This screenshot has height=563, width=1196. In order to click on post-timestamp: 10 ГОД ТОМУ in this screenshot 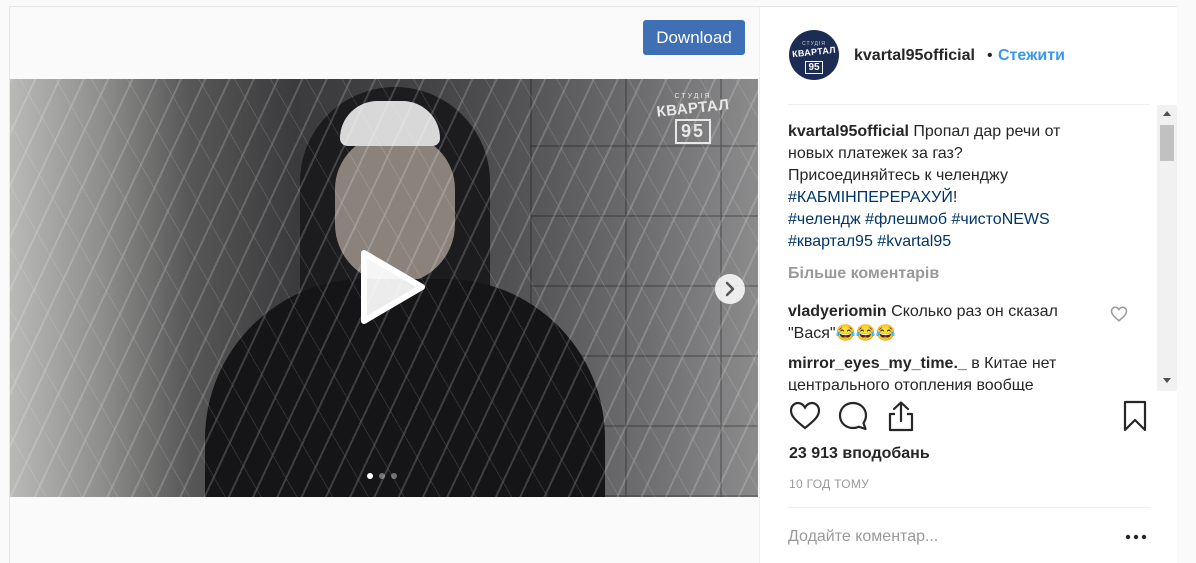, I will do `click(829, 484)`.